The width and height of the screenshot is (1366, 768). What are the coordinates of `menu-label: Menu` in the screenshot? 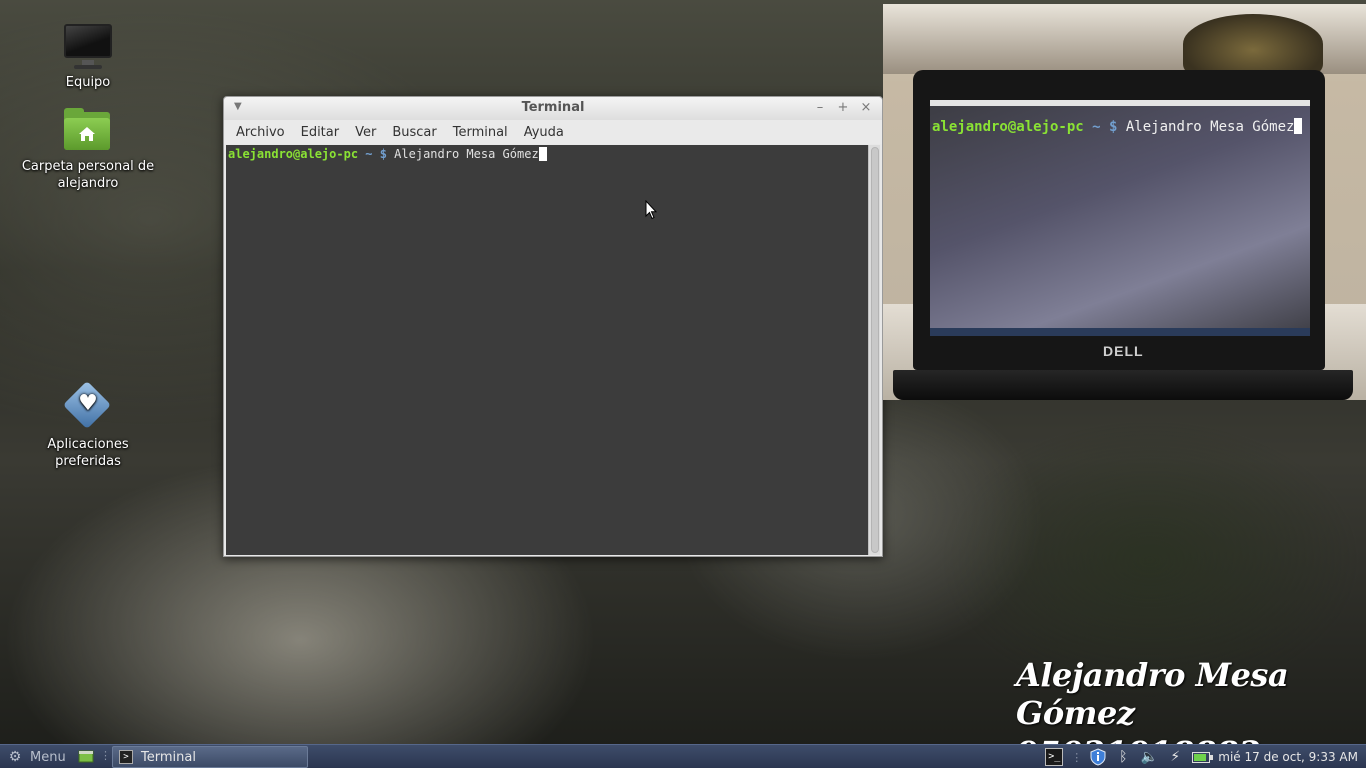 It's located at (48, 757).